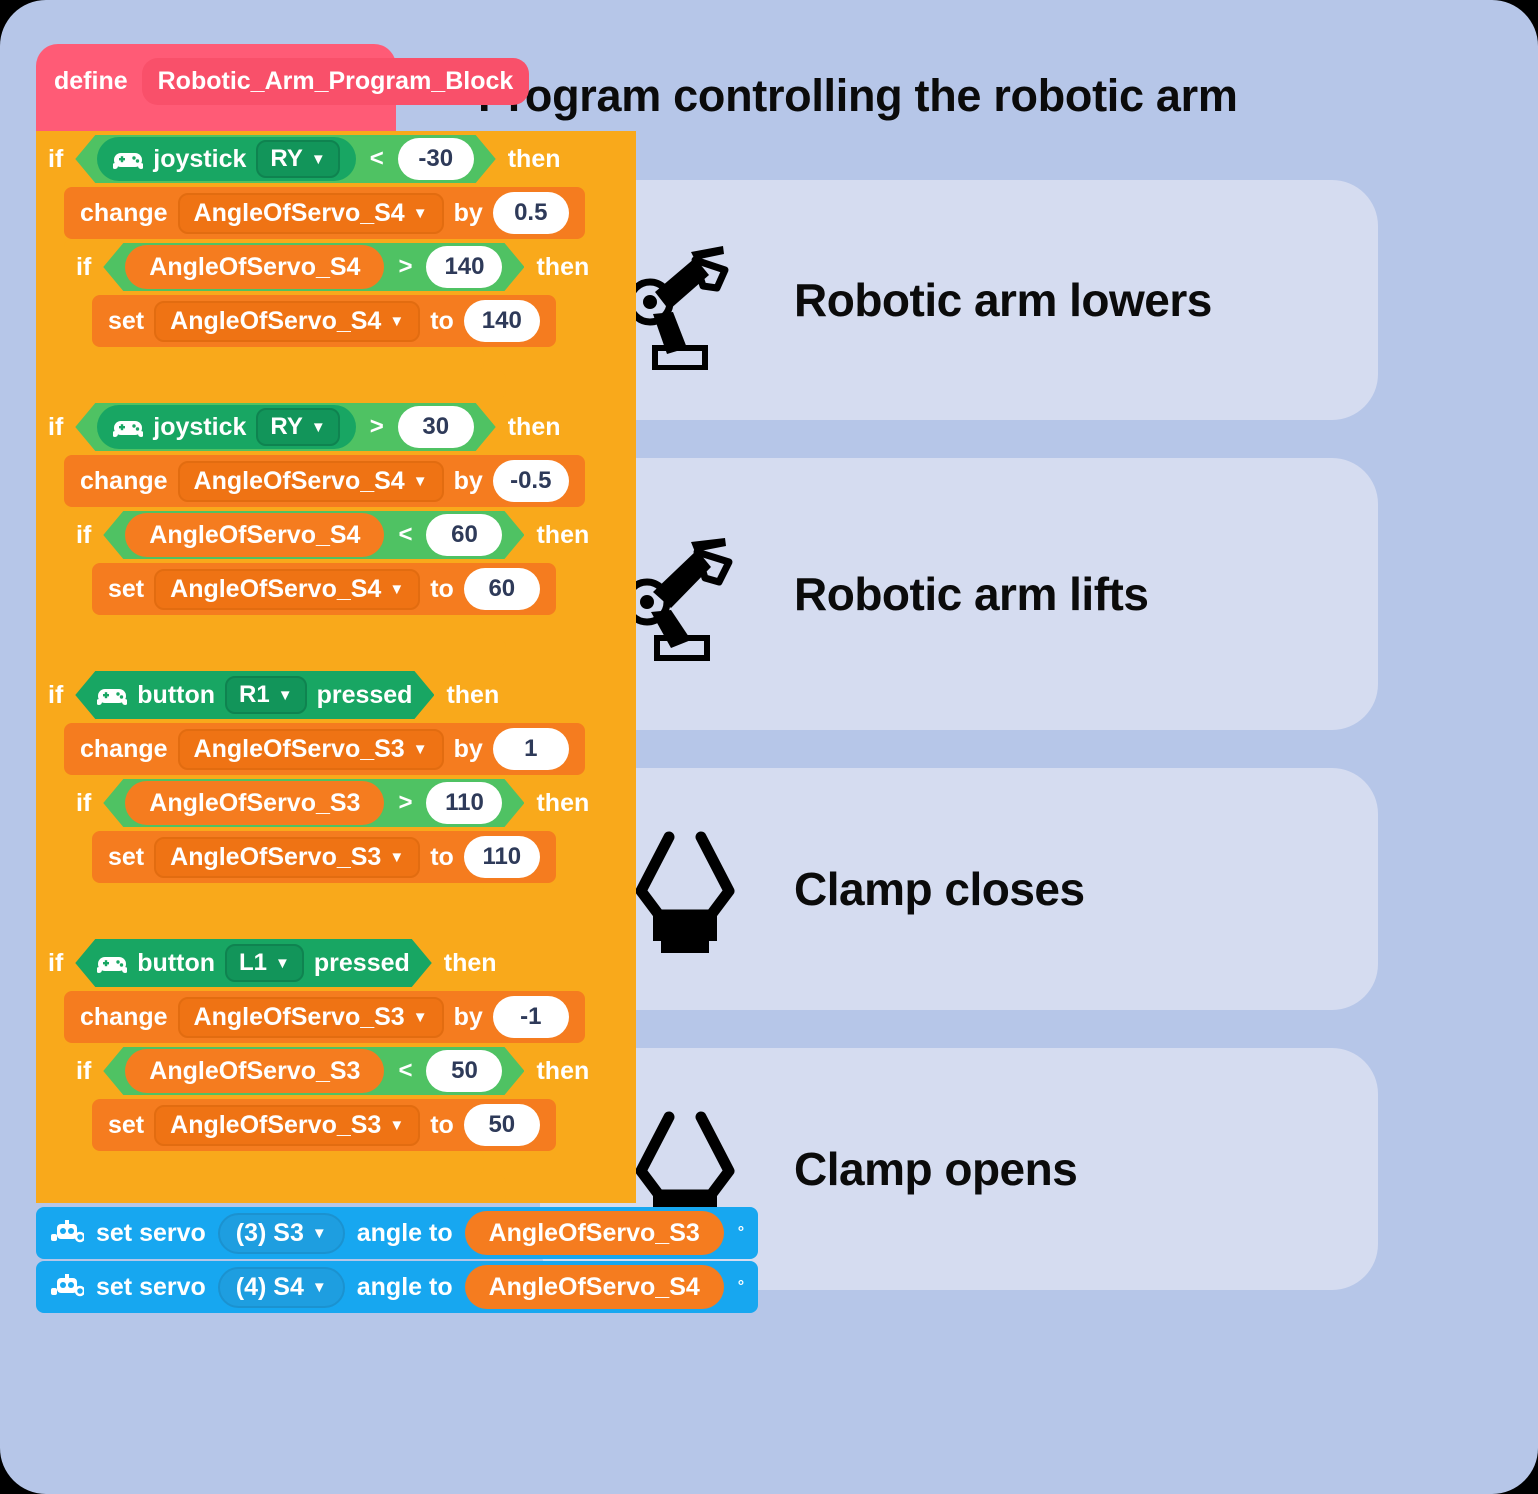  I want to click on condition-hex: AngleOfServo_S3 < 50, so click(313, 1071).